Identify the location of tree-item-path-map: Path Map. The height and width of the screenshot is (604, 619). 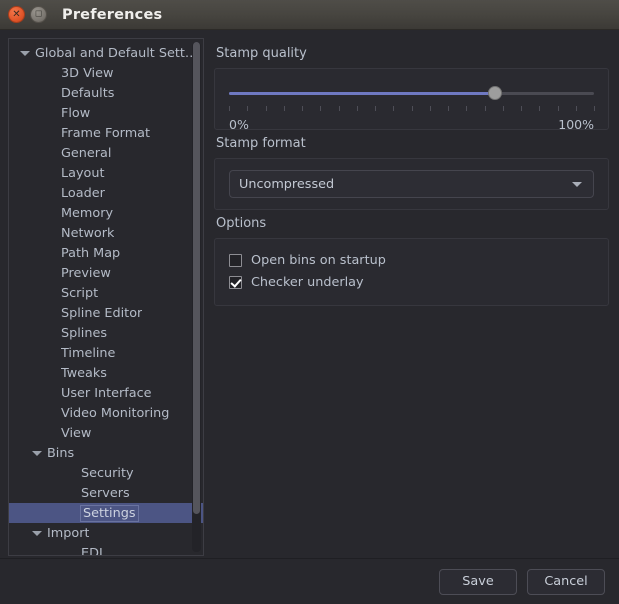
(106, 253).